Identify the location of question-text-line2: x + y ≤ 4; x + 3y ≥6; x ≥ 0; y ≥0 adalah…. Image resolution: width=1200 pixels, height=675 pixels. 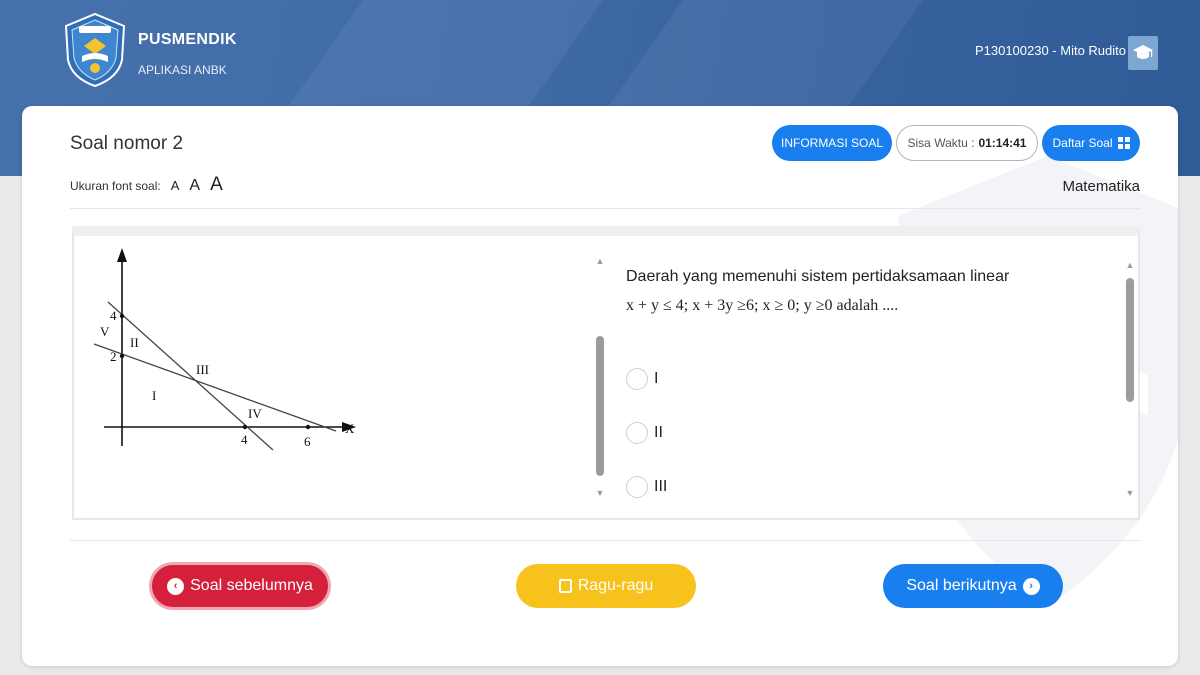
(762, 305).